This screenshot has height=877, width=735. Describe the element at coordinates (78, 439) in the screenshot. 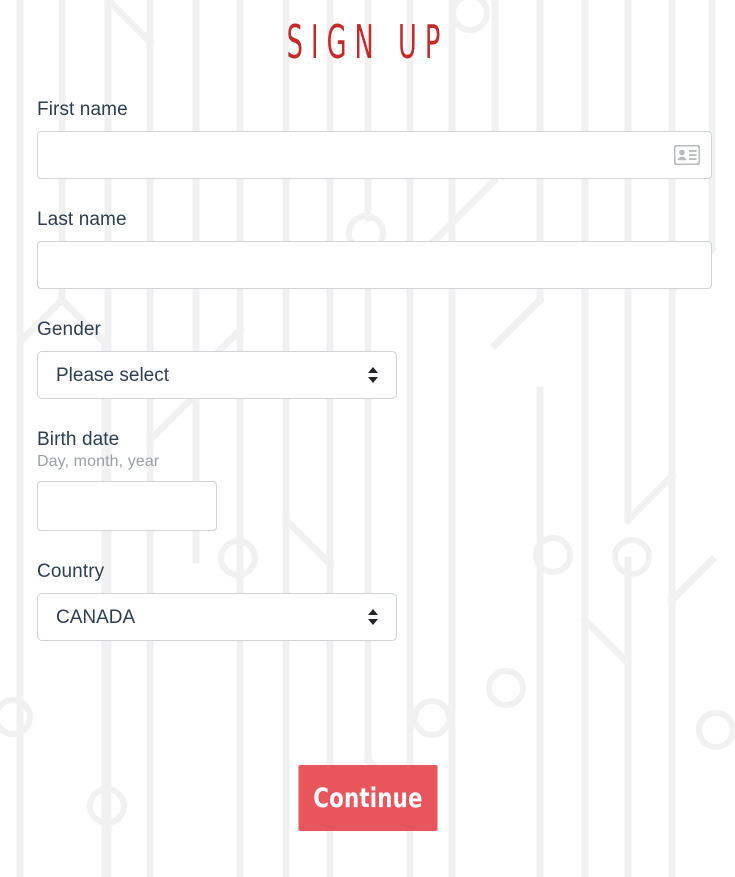

I see `label-birth-date: Birth date` at that location.